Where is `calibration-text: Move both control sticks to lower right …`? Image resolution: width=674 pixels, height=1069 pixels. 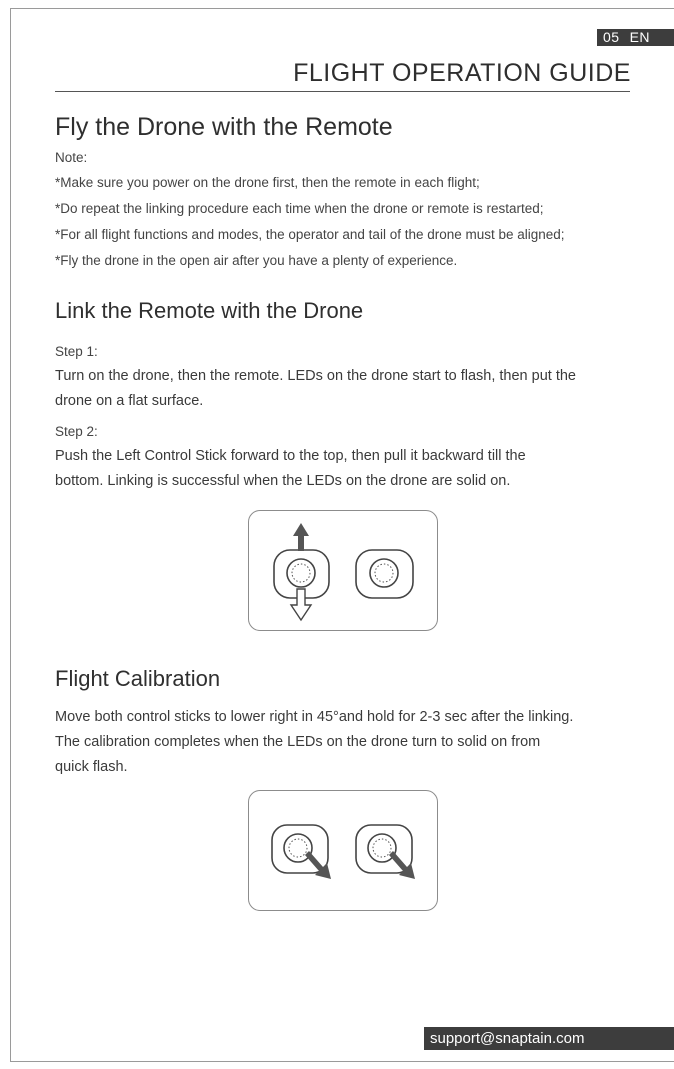
calibration-text: Move both control sticks to lower right … is located at coordinates (314, 717).